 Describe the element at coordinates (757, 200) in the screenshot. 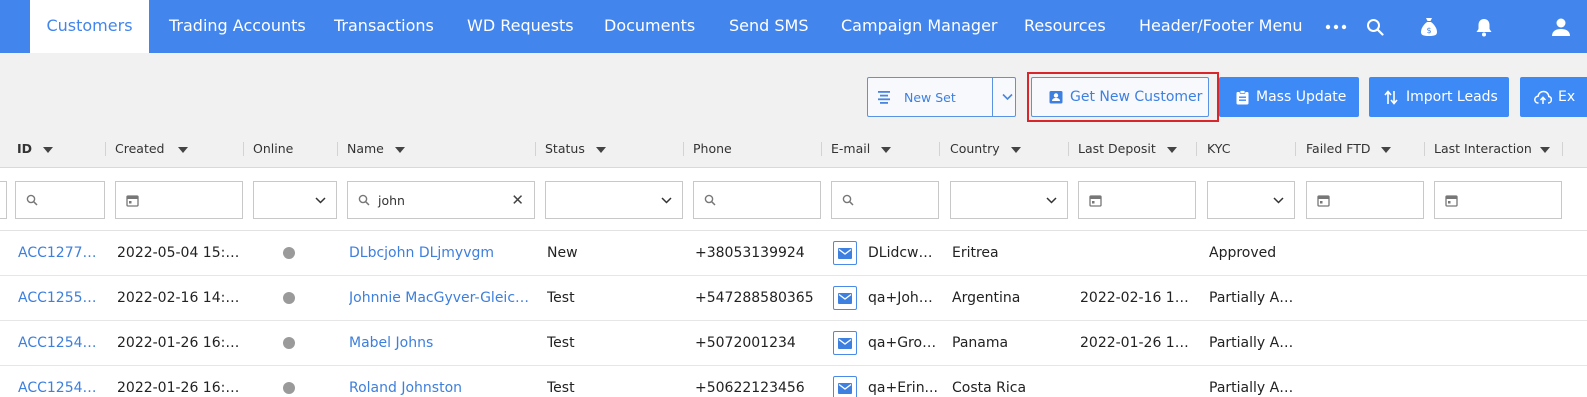

I see `phone-filter-input` at that location.